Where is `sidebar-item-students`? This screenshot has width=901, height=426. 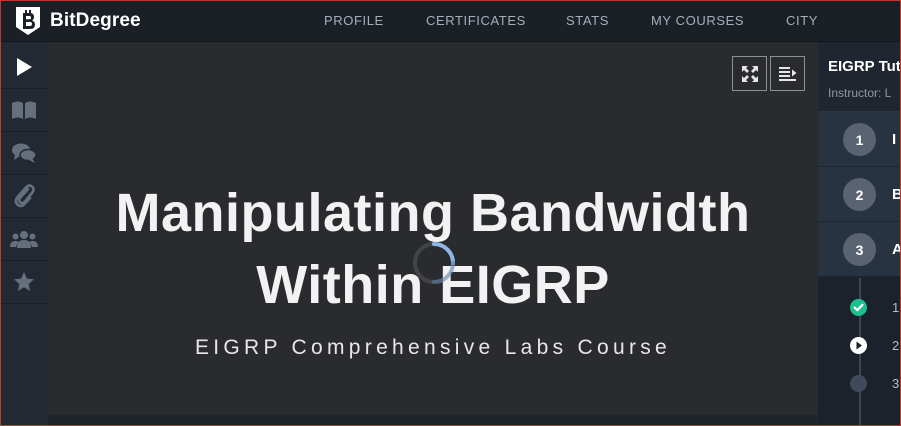 sidebar-item-students is located at coordinates (24, 239).